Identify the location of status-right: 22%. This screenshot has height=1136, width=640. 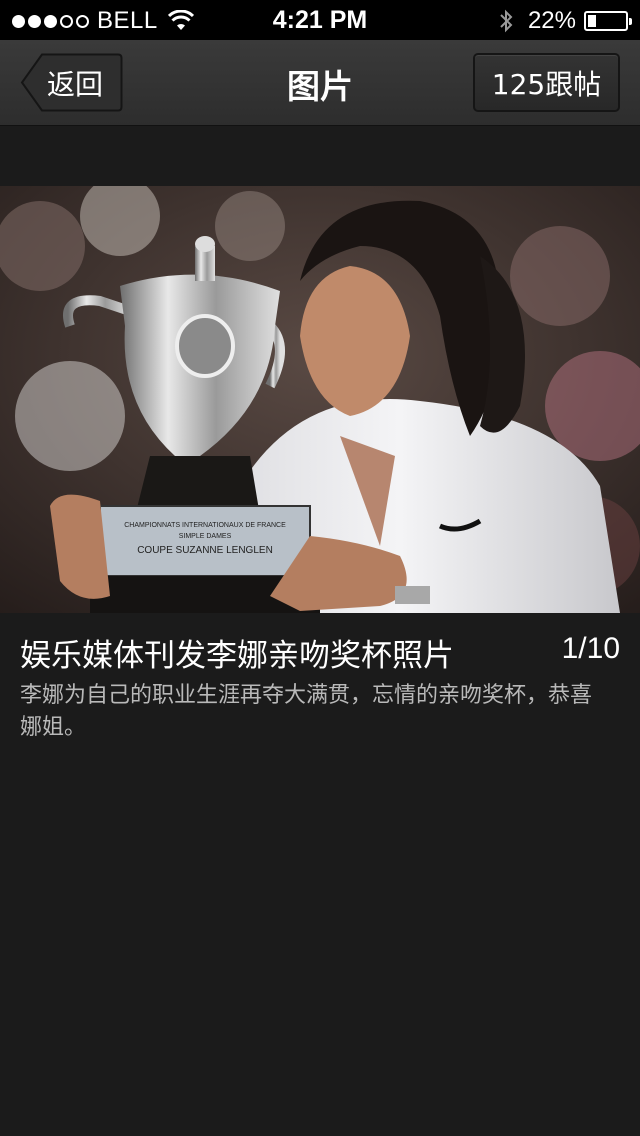
(565, 21).